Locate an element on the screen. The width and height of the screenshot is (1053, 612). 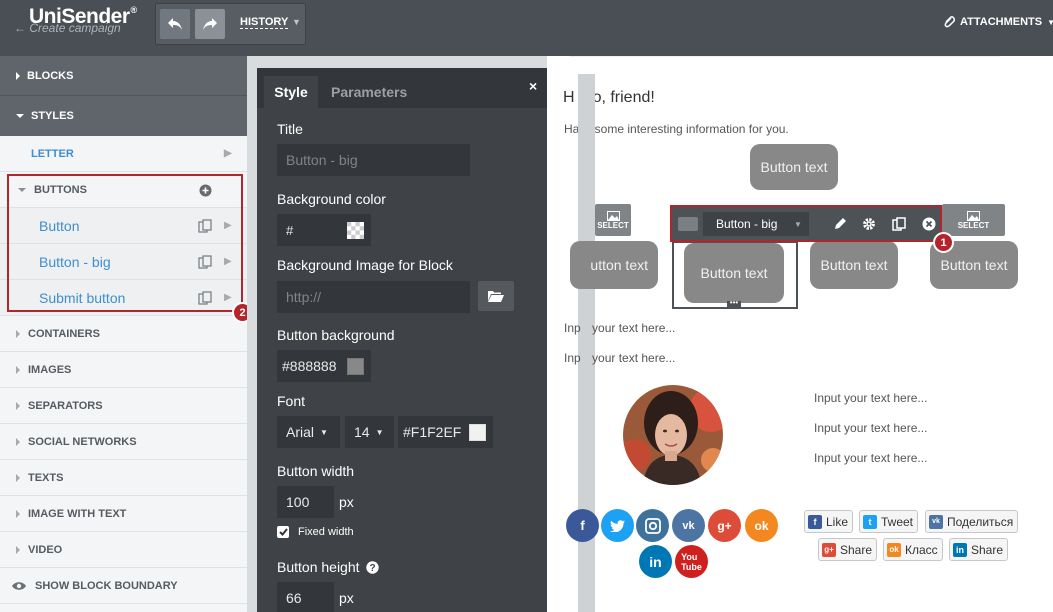
eye-icon is located at coordinates (19, 585).